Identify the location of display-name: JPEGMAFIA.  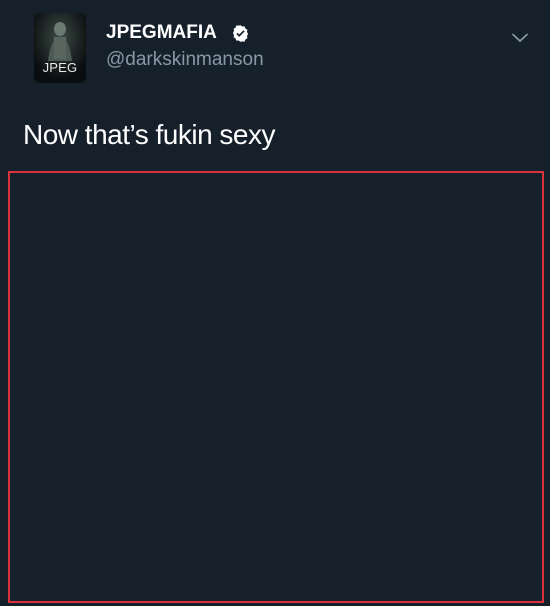
(161, 33).